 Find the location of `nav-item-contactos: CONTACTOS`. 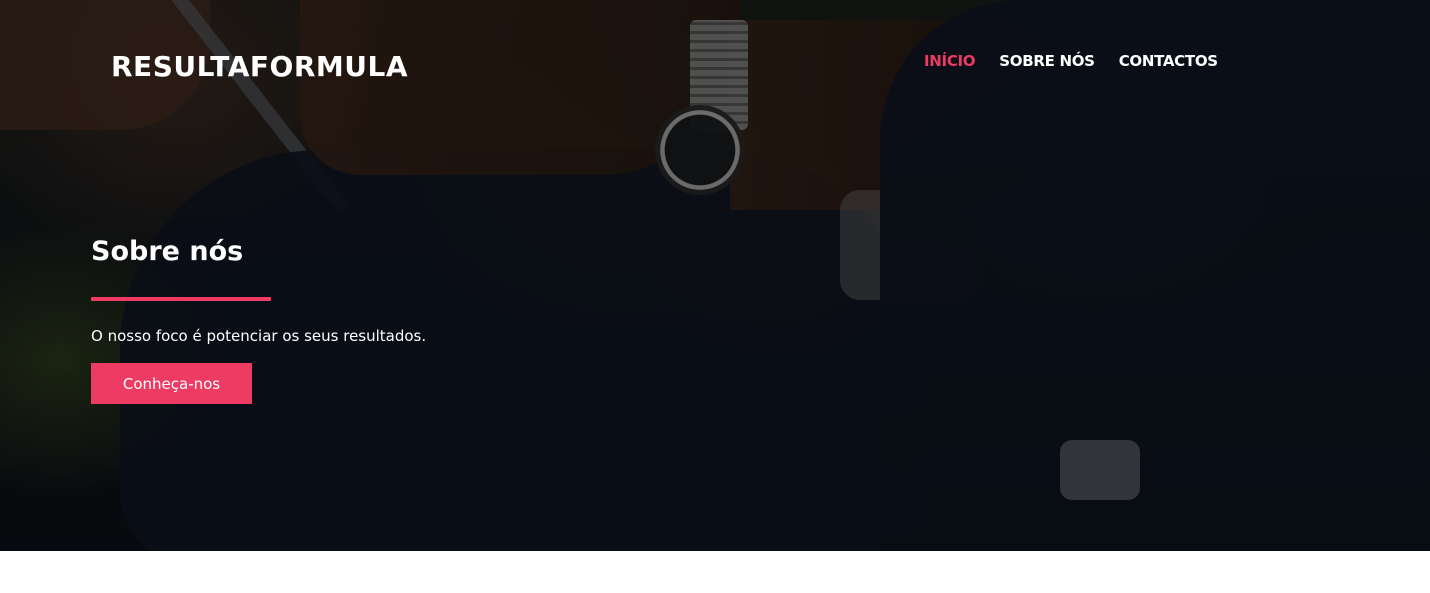

nav-item-contactos: CONTACTOS is located at coordinates (1168, 61).